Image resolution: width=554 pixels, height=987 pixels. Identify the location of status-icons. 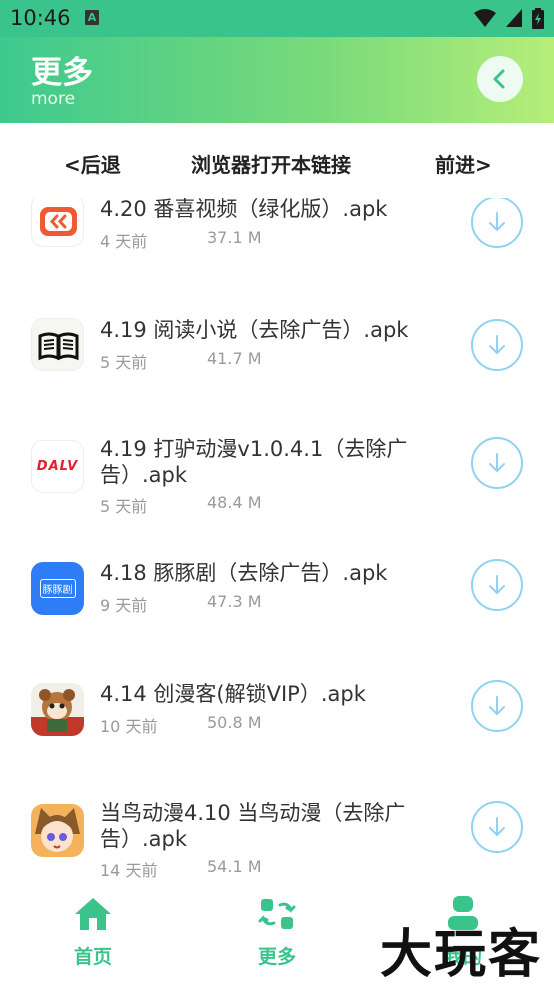
(507, 18).